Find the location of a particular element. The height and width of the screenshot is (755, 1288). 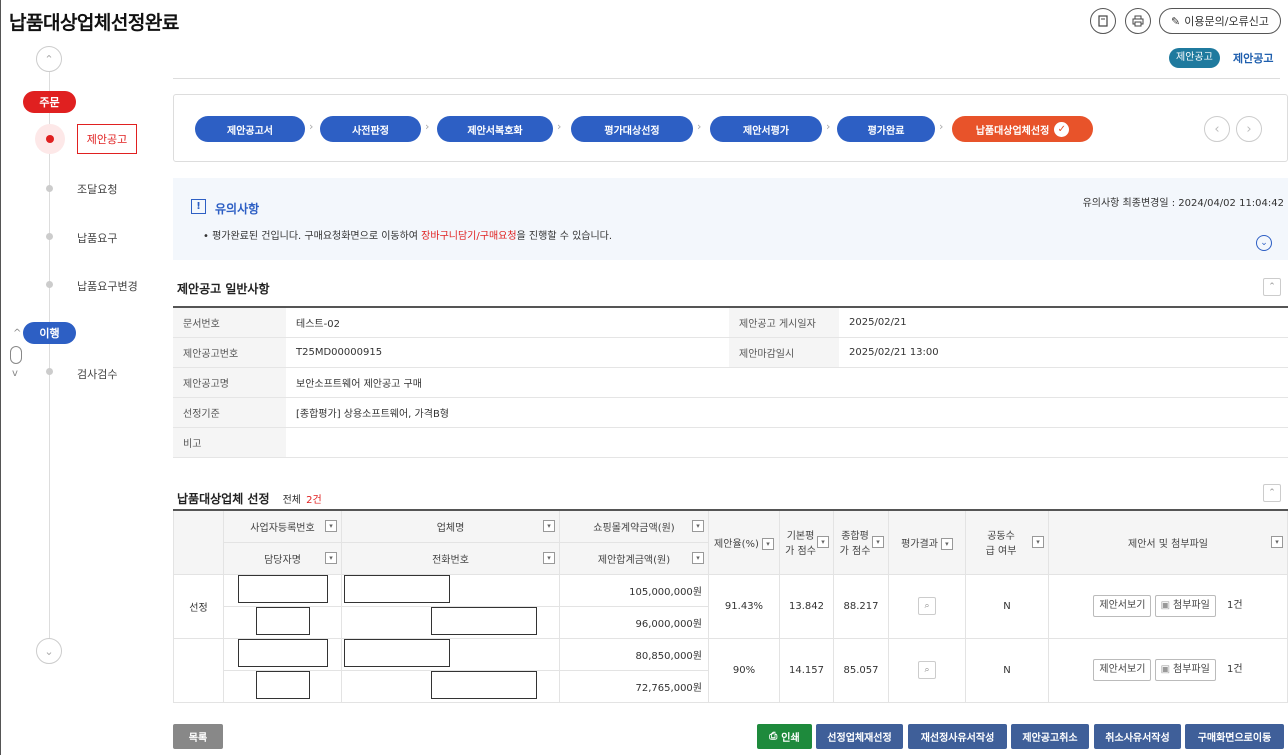

label: 문서번호 is located at coordinates (229, 322).